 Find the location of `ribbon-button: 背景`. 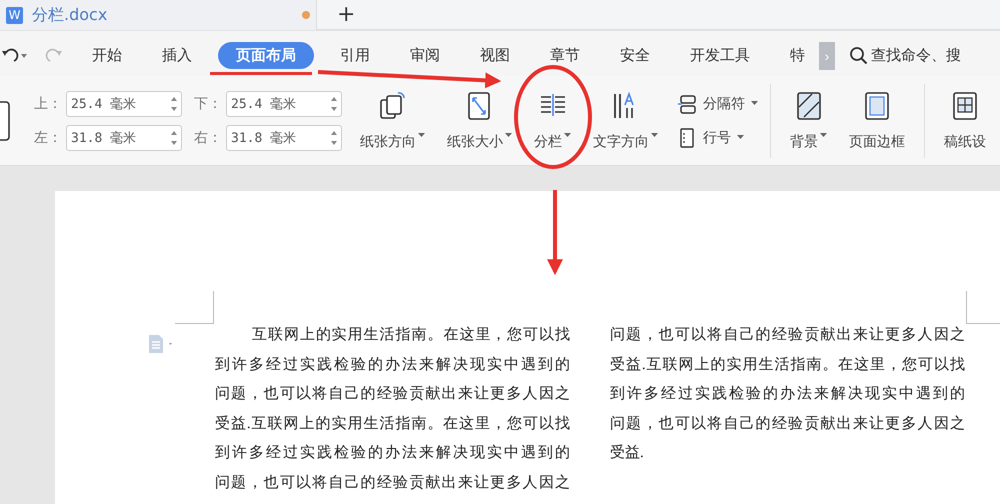

ribbon-button: 背景 is located at coordinates (808, 120).